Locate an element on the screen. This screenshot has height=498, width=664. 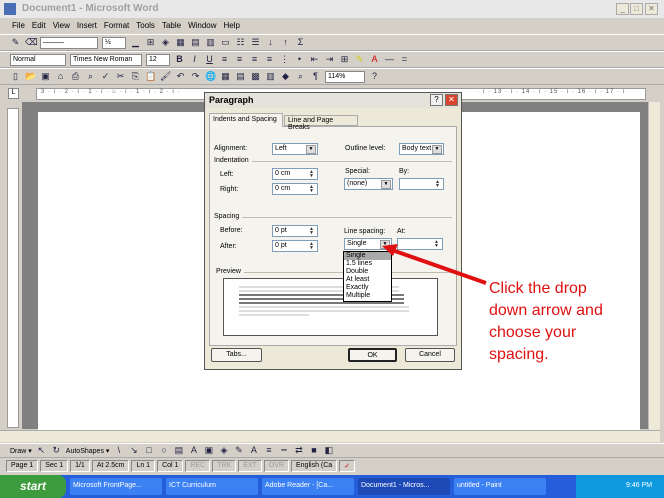
annotation-line: Click the drop is located at coordinates (538, 288).